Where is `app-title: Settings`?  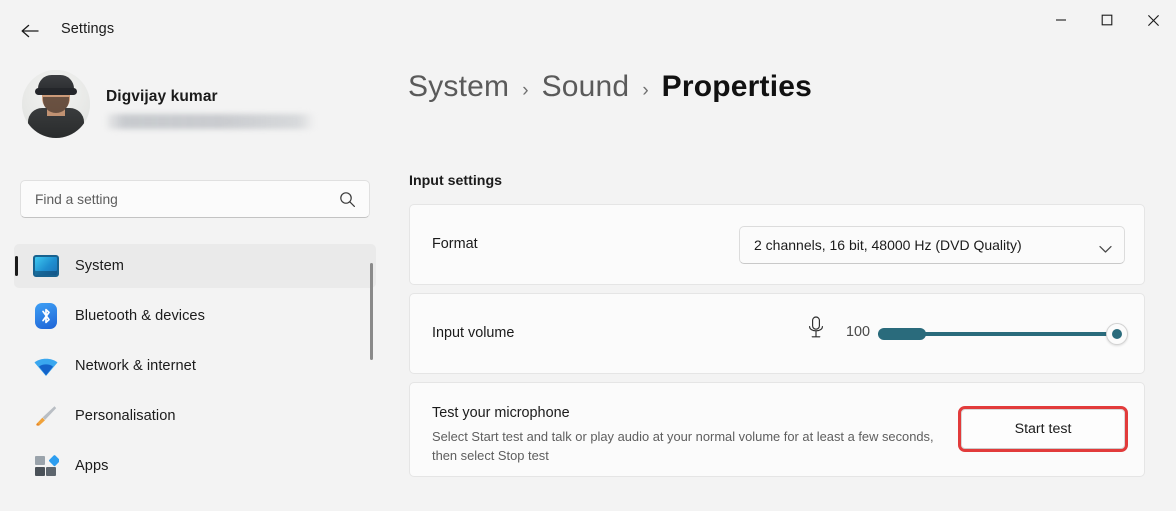
app-title: Settings is located at coordinates (88, 29).